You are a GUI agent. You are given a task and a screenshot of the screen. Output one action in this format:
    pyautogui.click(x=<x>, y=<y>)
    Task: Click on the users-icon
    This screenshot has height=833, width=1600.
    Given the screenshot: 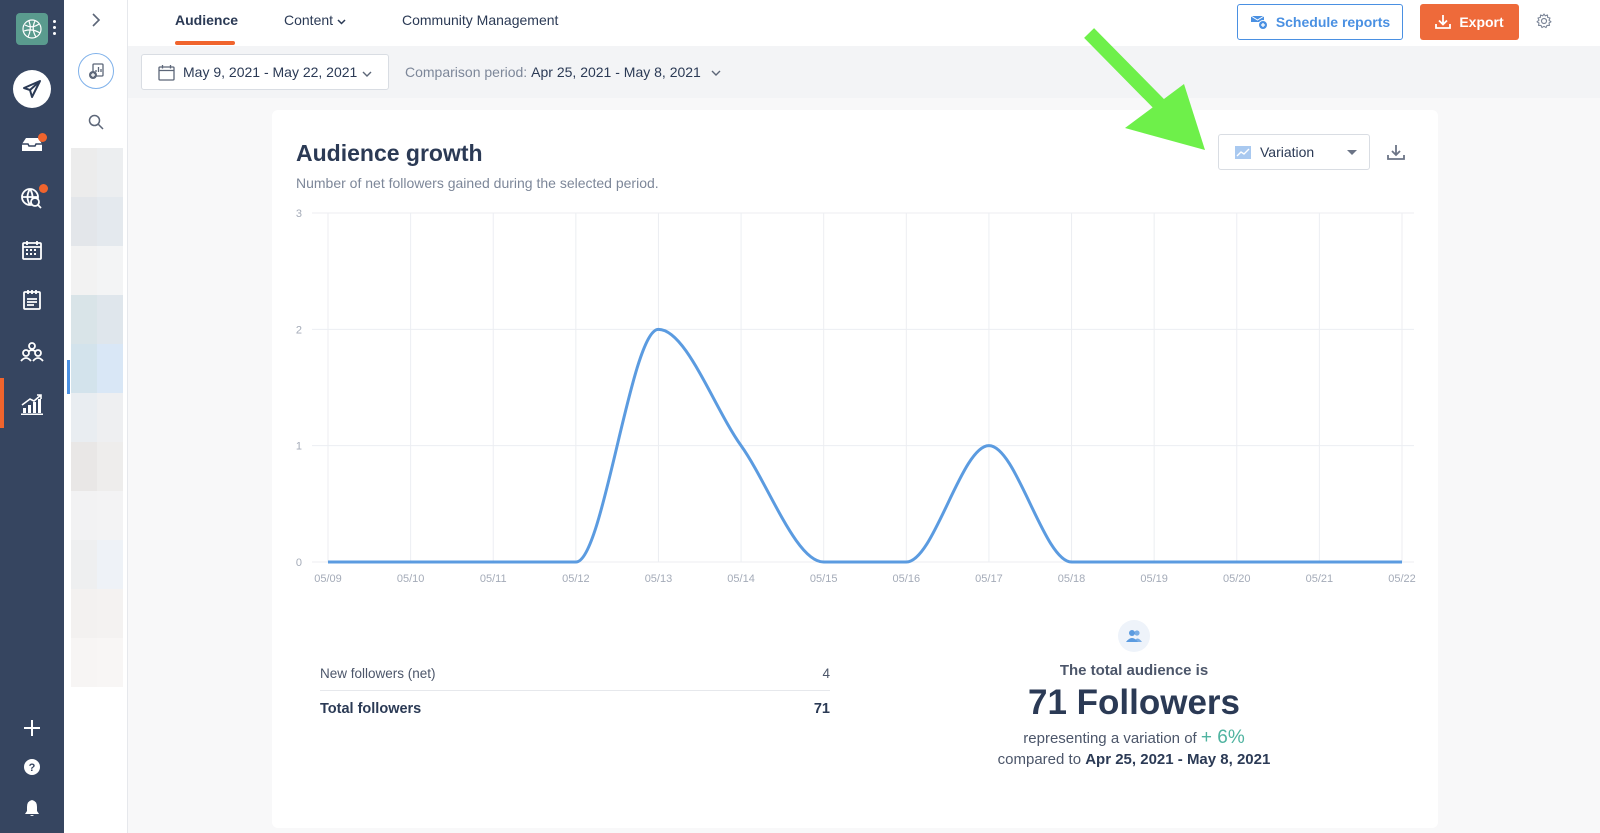 What is the action you would take?
    pyautogui.click(x=32, y=352)
    